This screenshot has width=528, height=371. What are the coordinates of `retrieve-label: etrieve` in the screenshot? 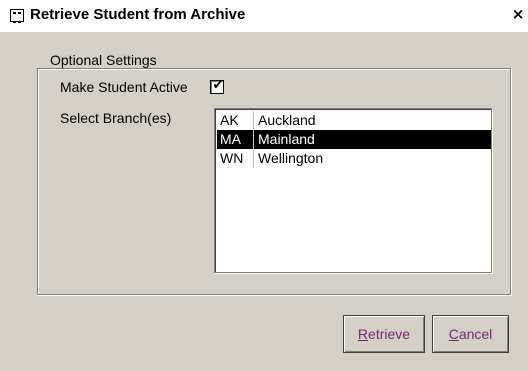 It's located at (389, 334).